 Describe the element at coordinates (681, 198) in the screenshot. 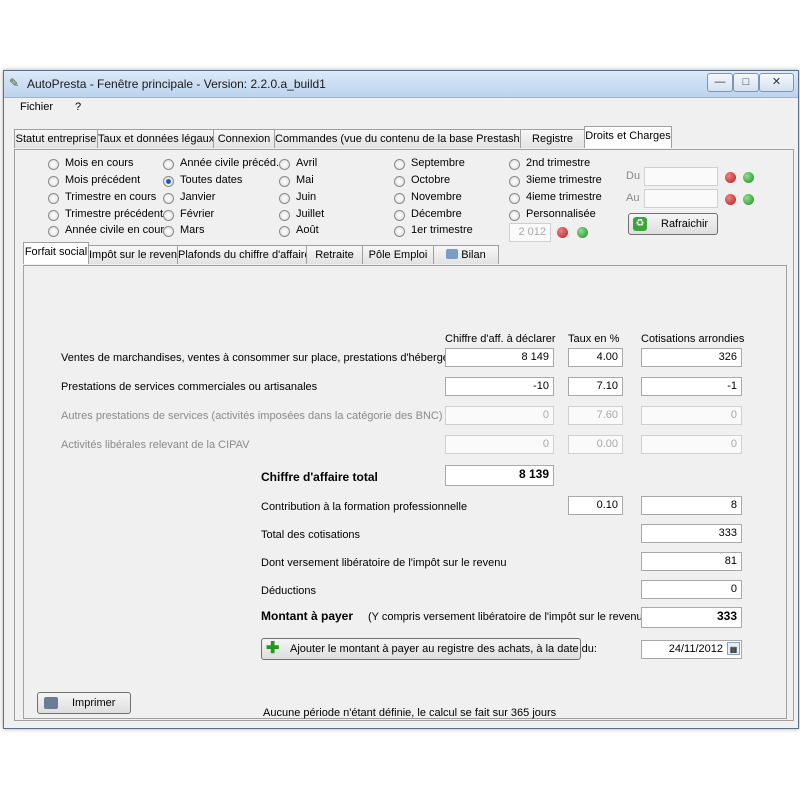

I see `date-au-field` at that location.